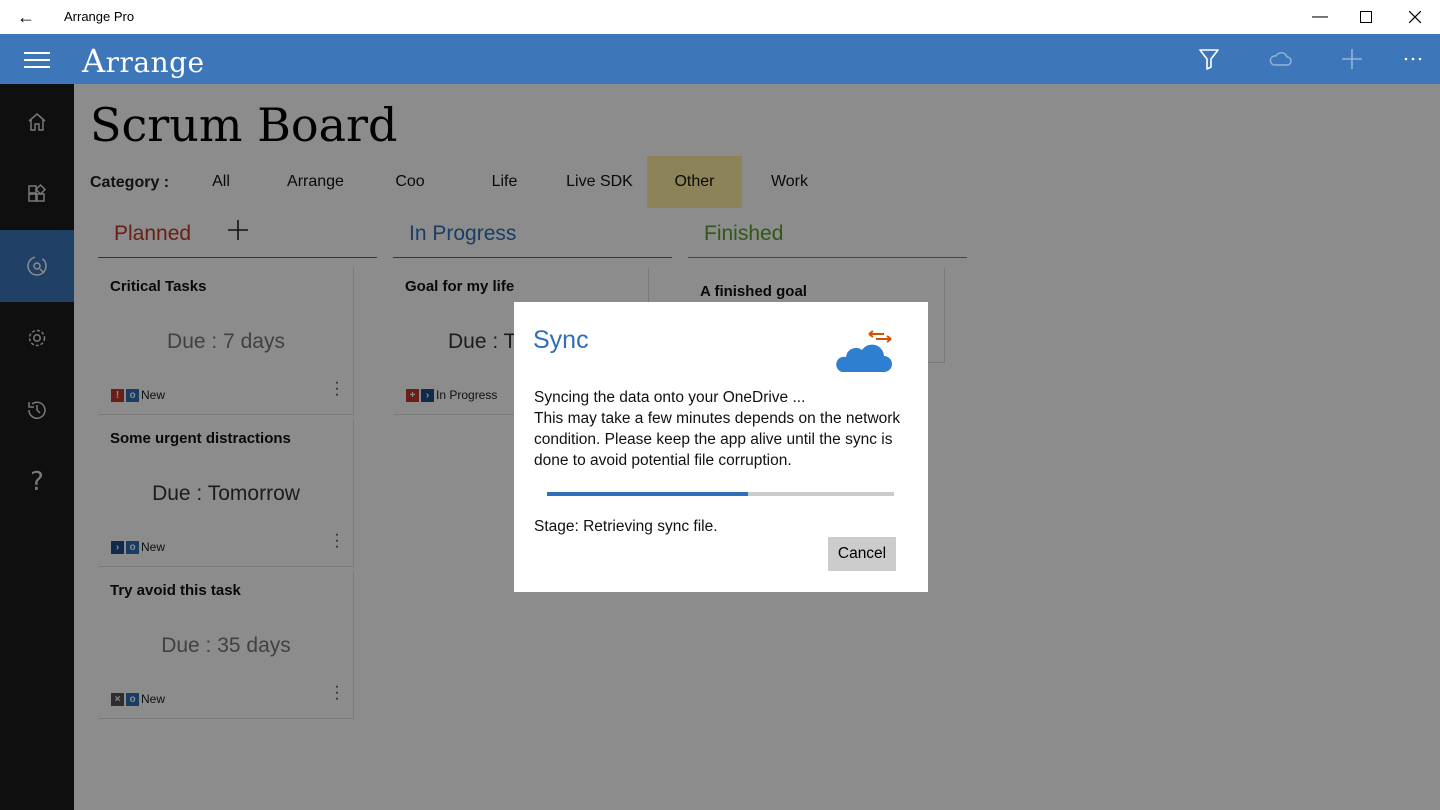  I want to click on hamburger-menu-icon, so click(37, 60).